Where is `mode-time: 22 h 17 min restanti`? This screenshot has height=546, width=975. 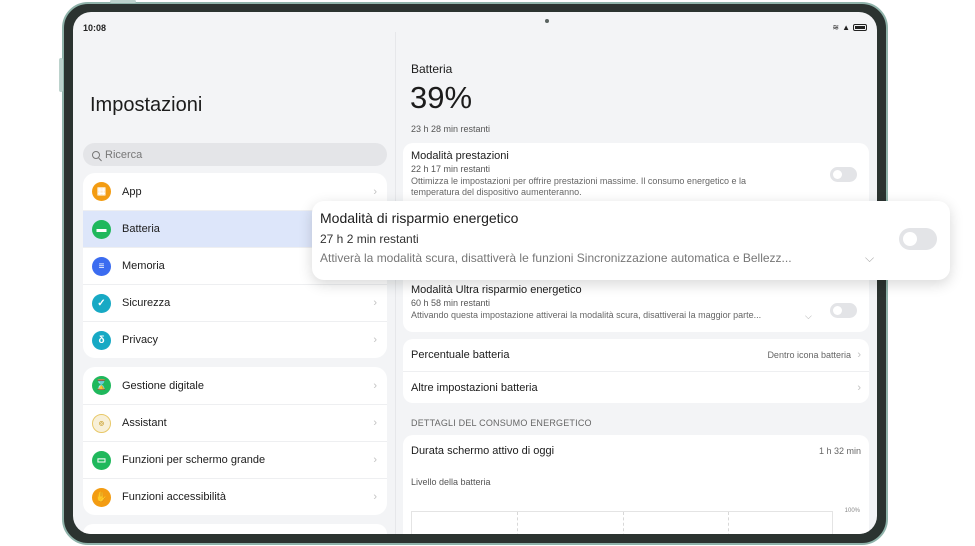
mode-time: 22 h 17 min restanti is located at coordinates (451, 169).